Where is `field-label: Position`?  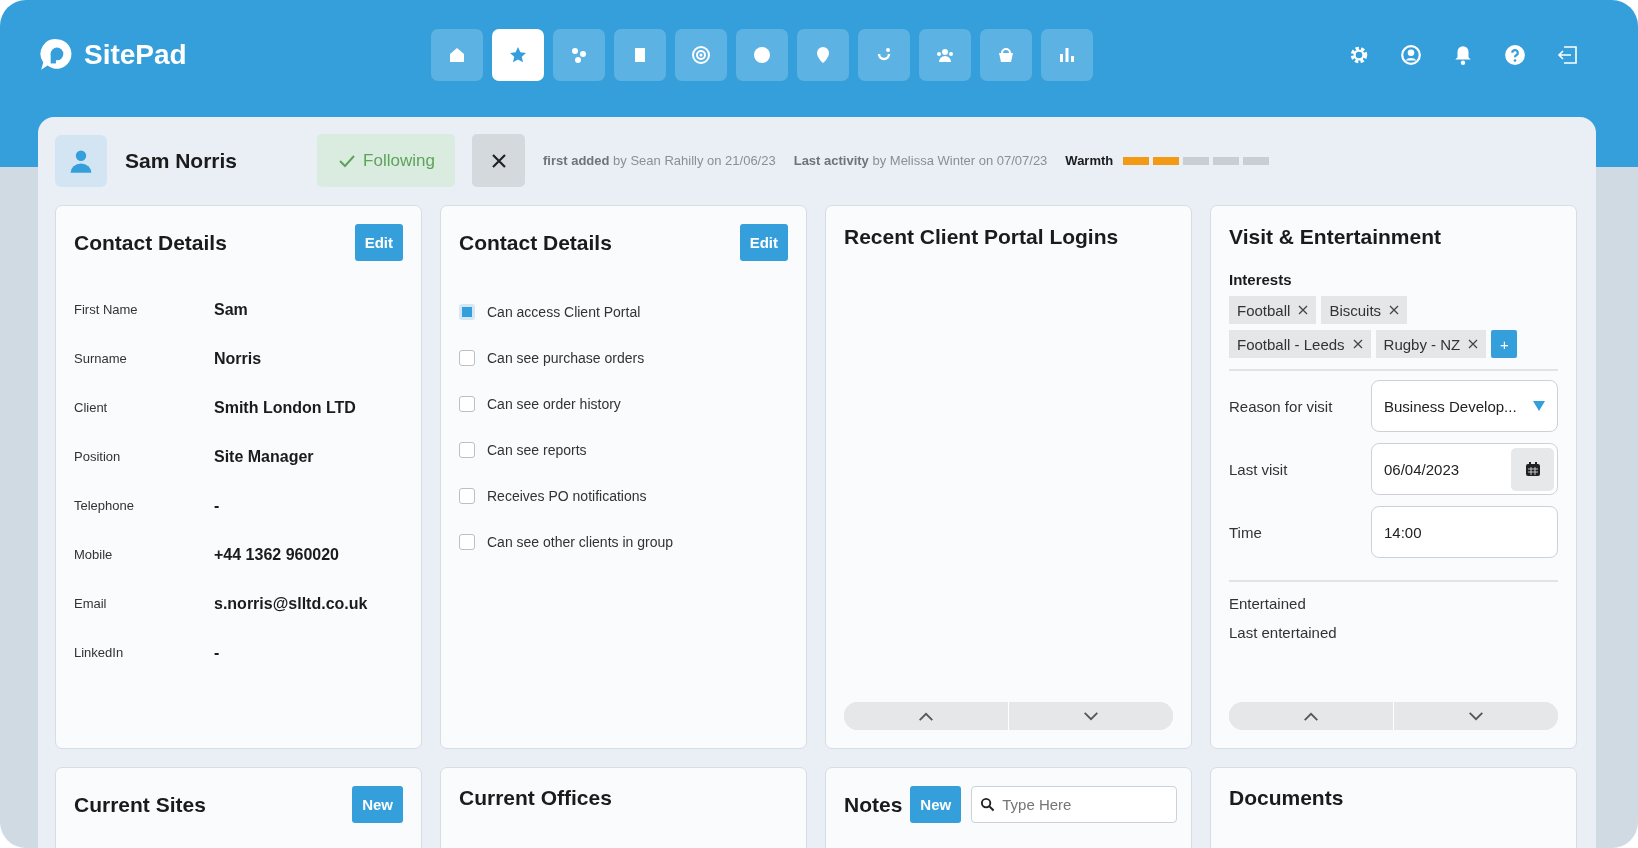
field-label: Position is located at coordinates (98, 456).